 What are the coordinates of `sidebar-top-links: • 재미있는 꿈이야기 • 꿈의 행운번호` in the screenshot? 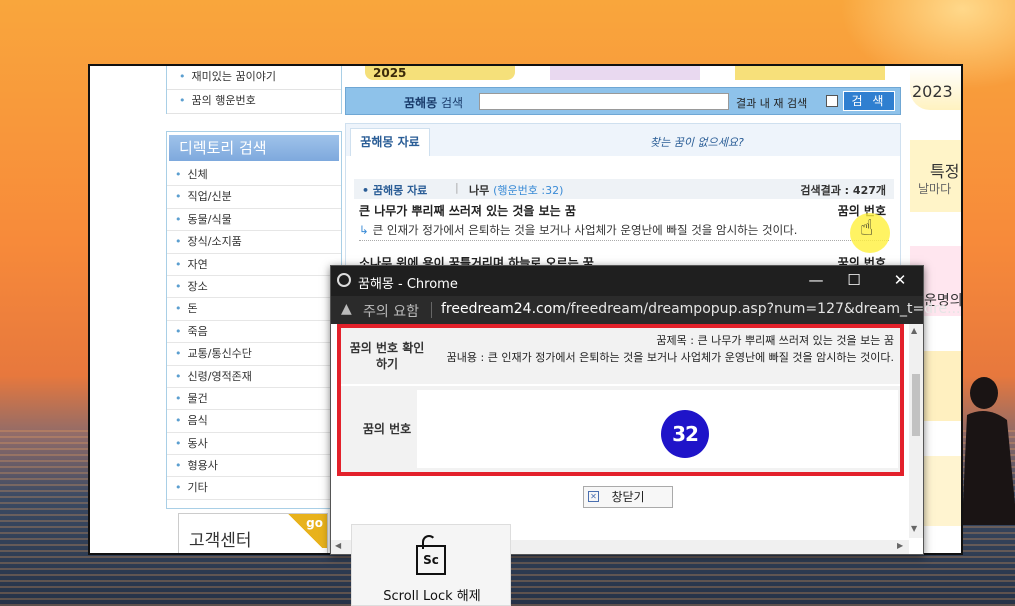 It's located at (254, 90).